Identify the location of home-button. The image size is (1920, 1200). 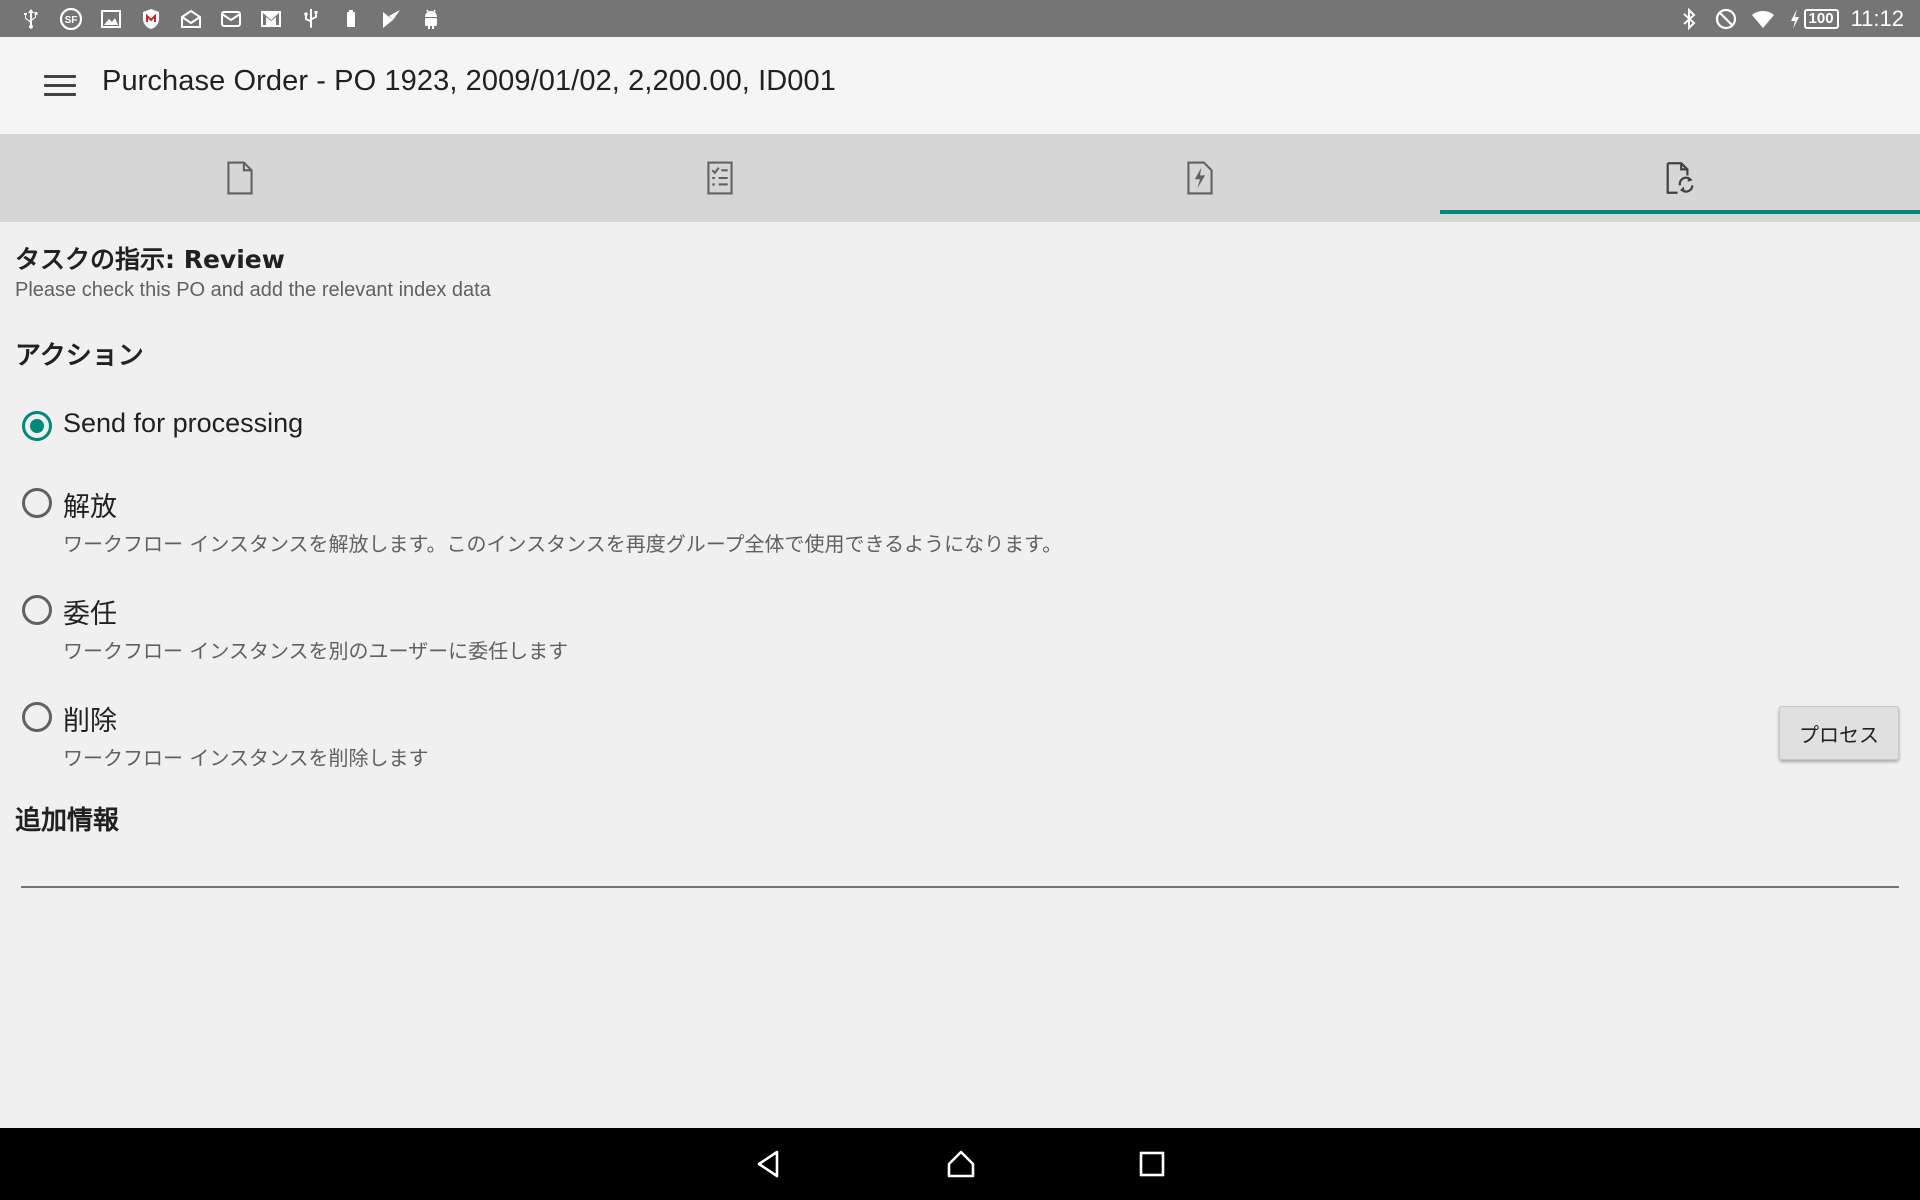
(961, 1164).